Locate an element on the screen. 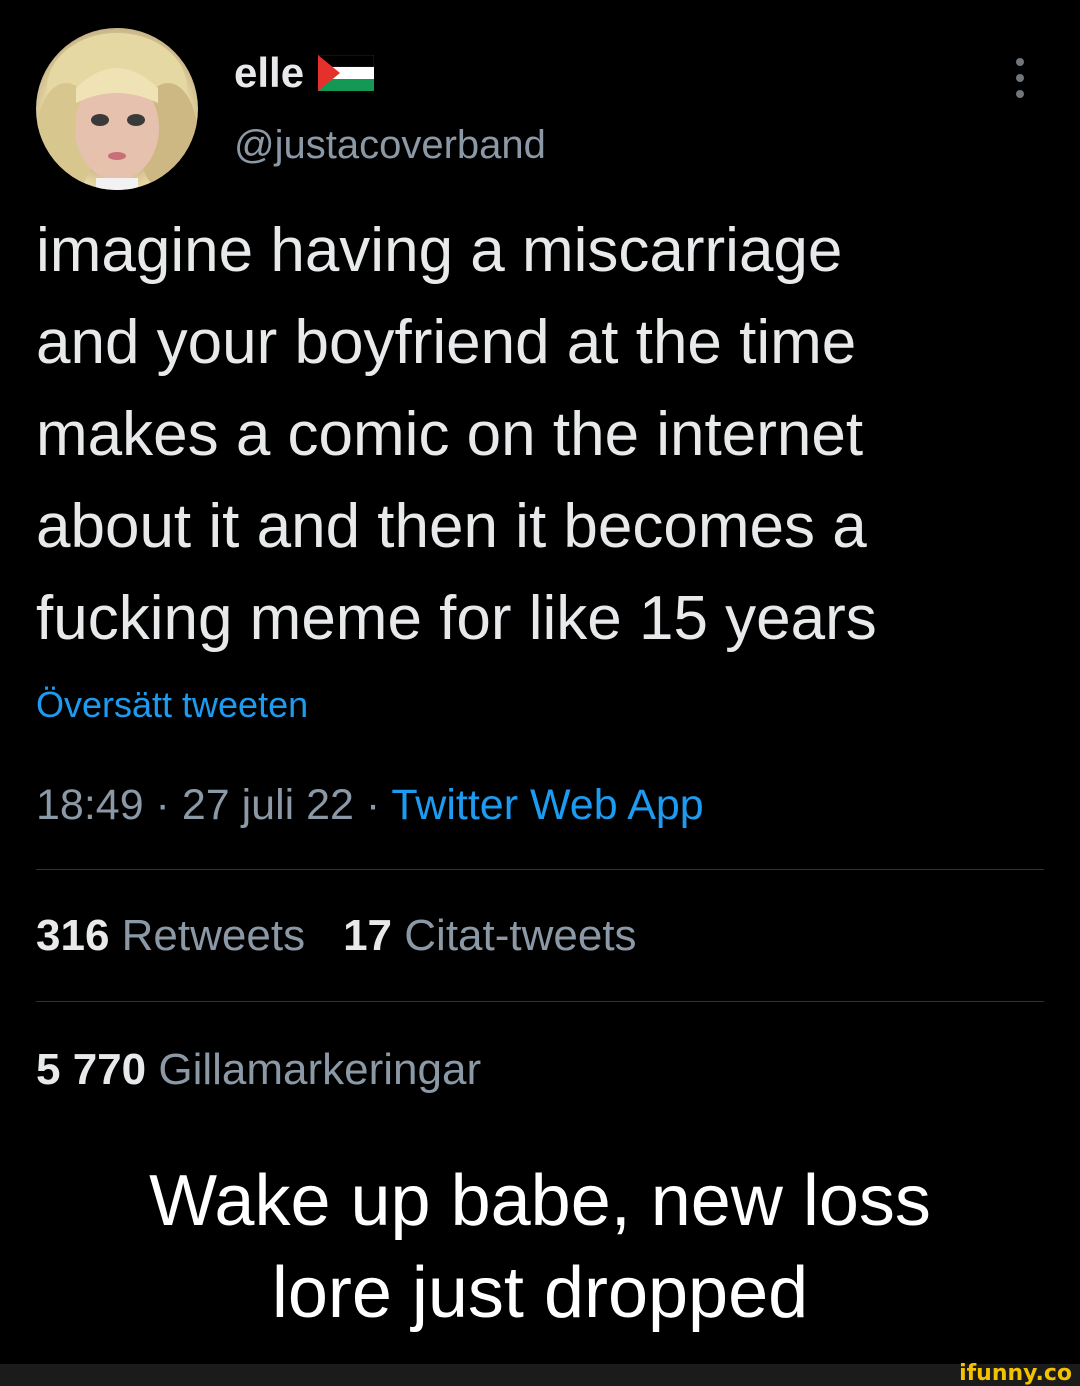 The height and width of the screenshot is (1386, 1080). user-name-row: elle is located at coordinates (304, 73).